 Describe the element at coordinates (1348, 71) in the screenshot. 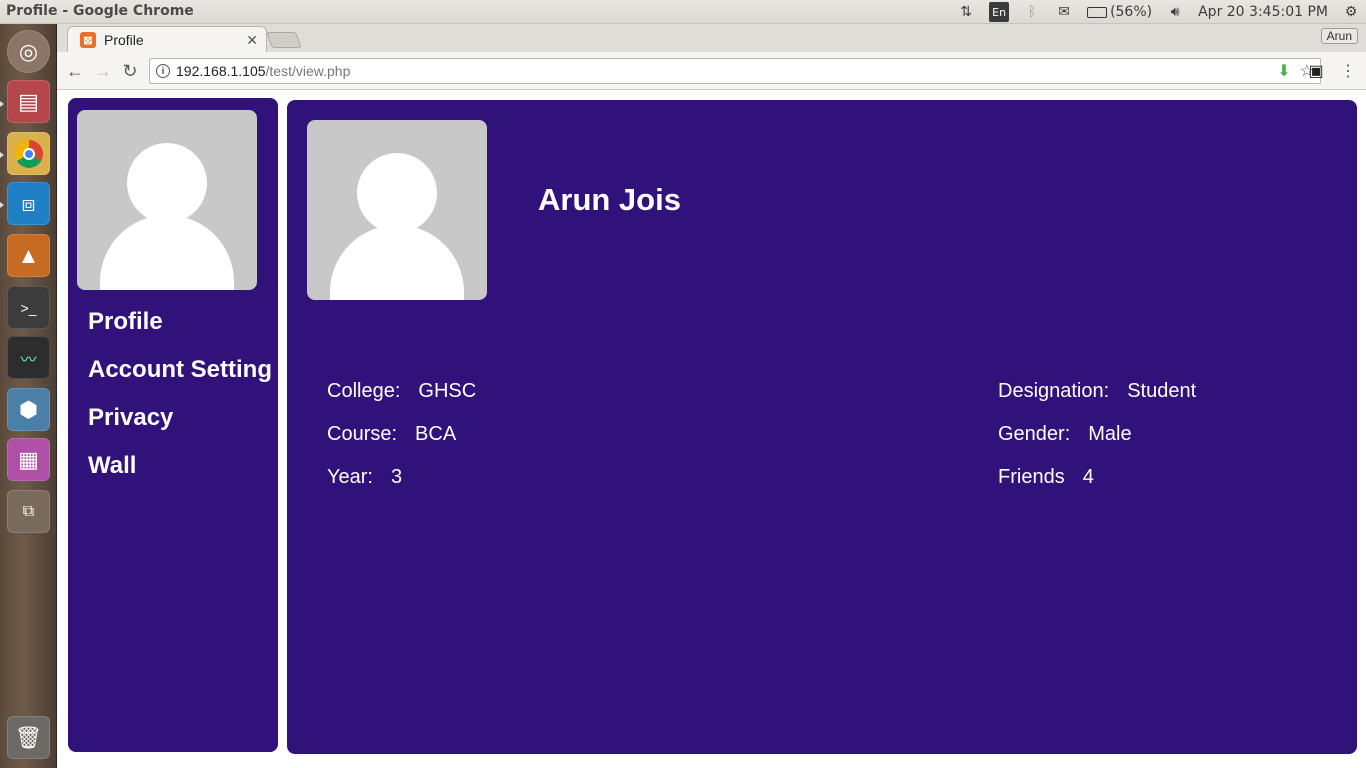

I see `menu-kebab-icon: ⋮` at that location.